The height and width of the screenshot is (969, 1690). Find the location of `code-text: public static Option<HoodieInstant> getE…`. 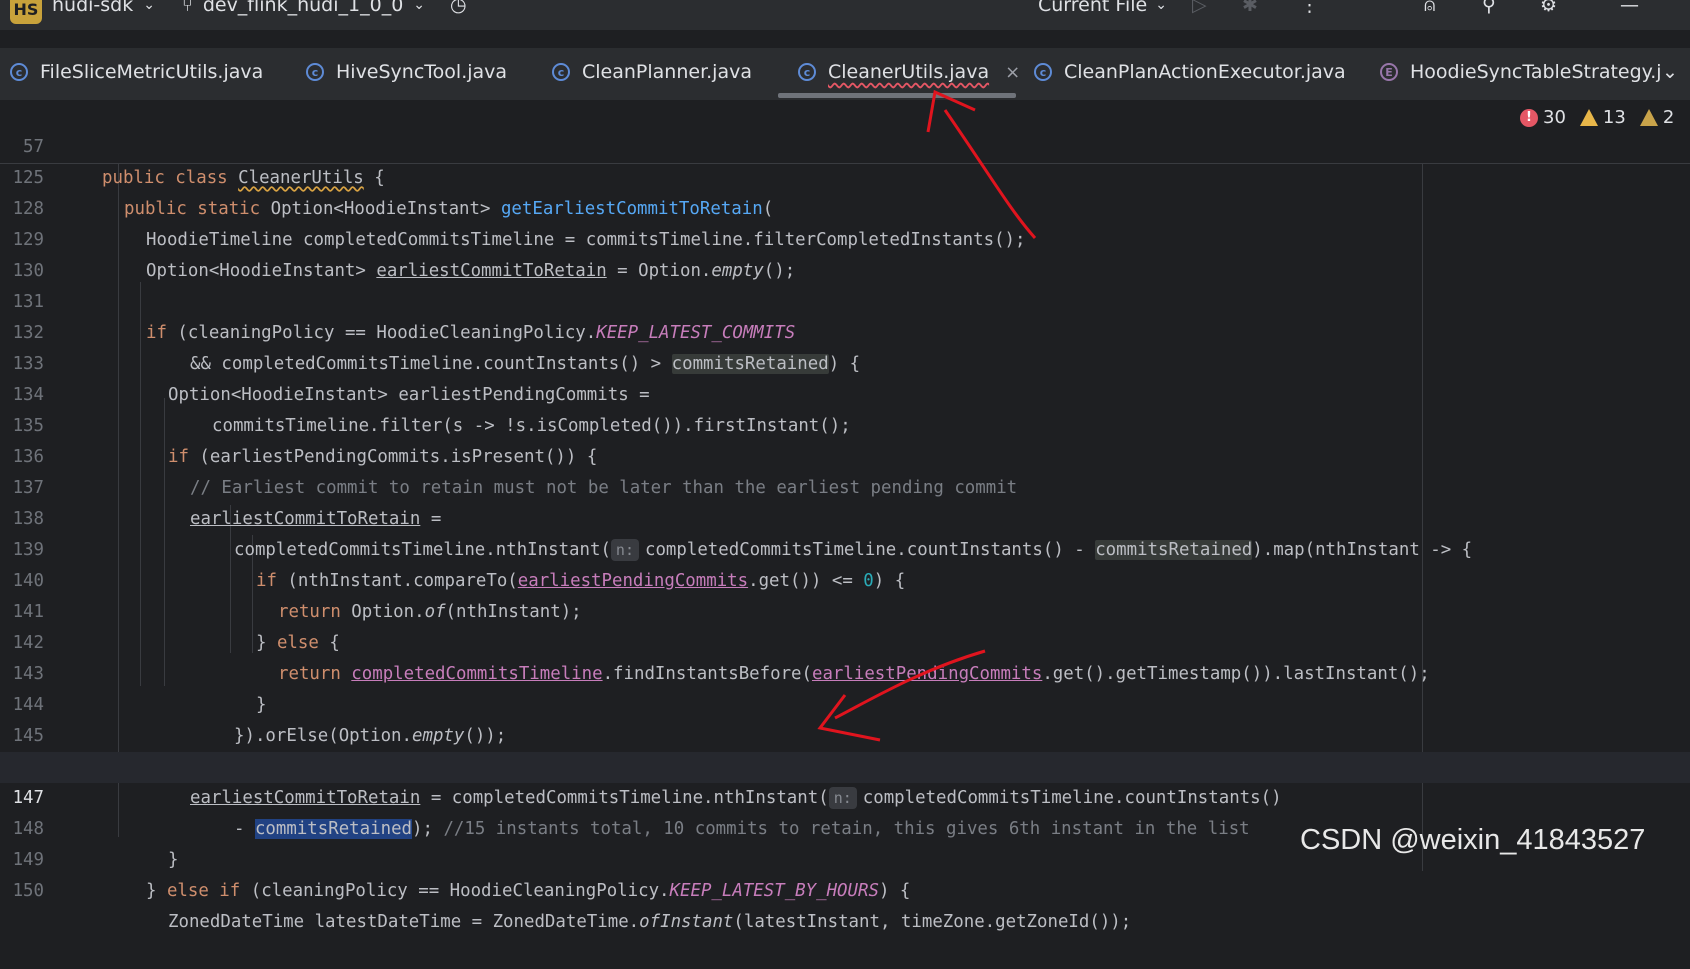

code-text: public static Option<HoodieInstant> getE… is located at coordinates (449, 209).